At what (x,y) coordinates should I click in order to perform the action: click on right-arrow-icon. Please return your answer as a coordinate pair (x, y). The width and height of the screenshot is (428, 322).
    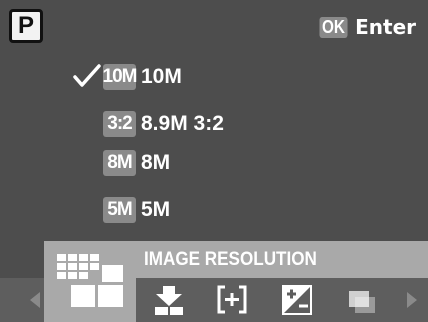
    Looking at the image, I should click on (411, 300).